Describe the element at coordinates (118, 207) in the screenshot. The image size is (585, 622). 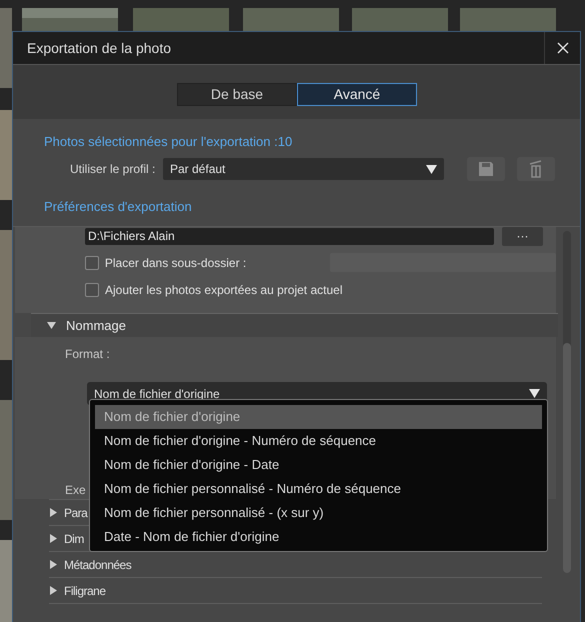
I see `section-heading: Préférences d'exportation` at that location.